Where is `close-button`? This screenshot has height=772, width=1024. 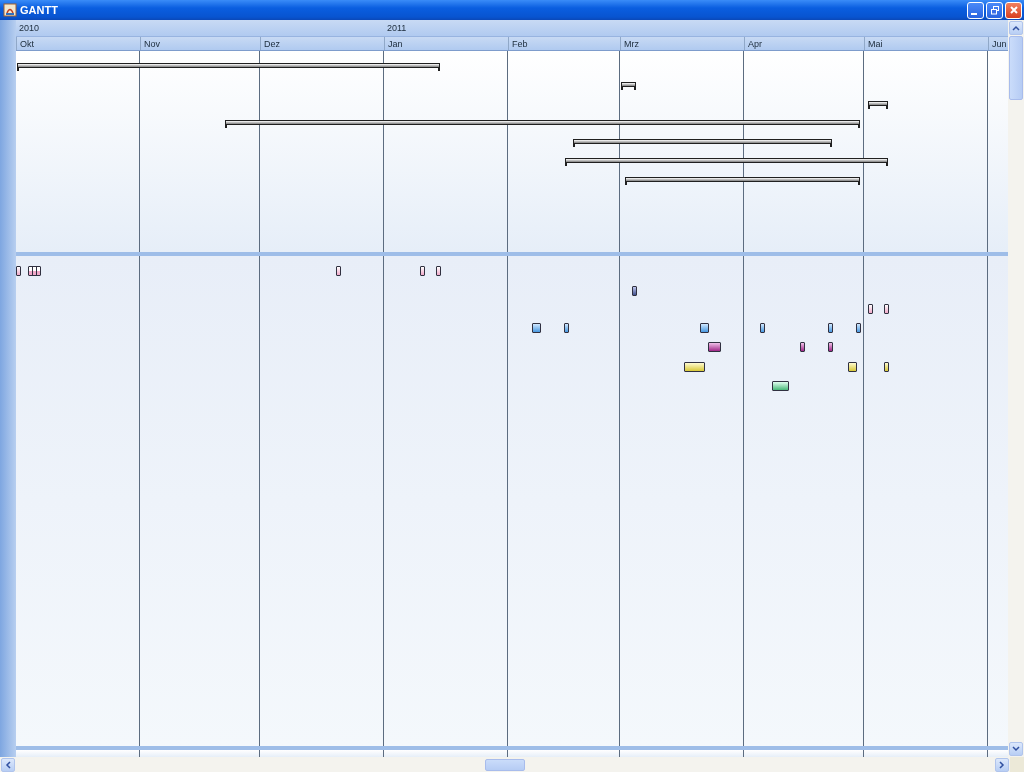
close-button is located at coordinates (1013, 10).